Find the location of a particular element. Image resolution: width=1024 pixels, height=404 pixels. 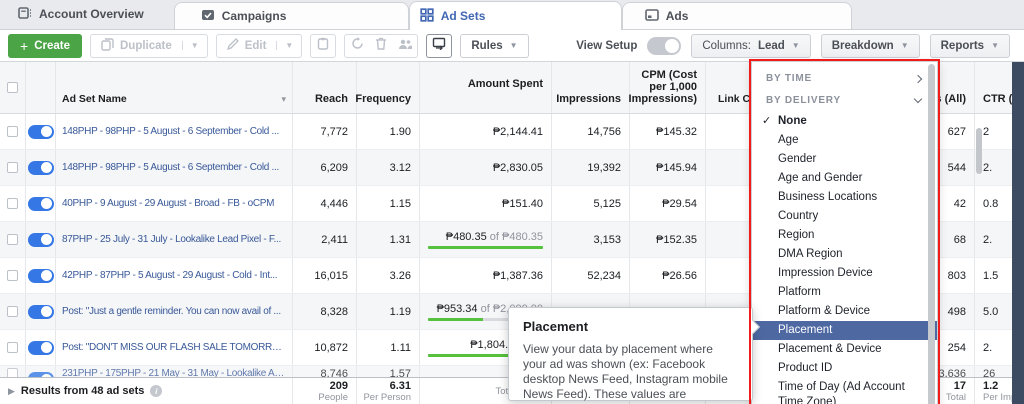

reach-value: 2,411 is located at coordinates (325, 239).